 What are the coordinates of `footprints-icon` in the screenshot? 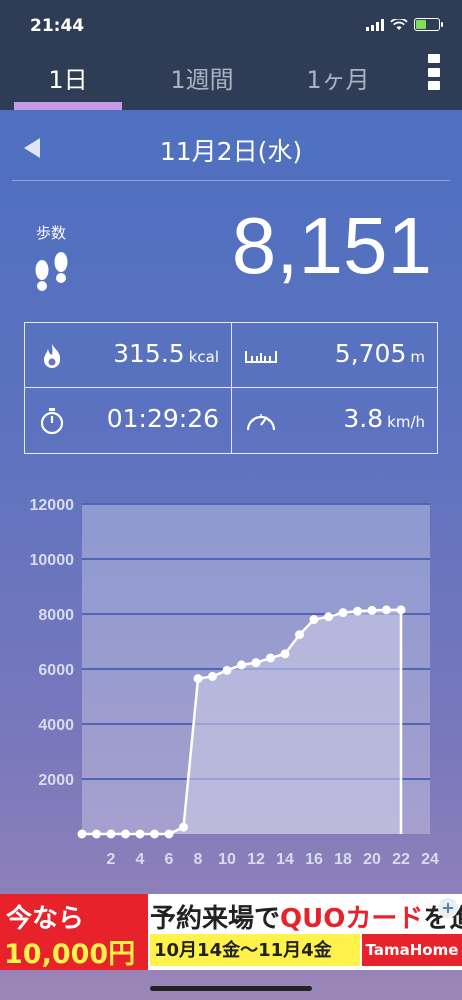 It's located at (51, 271).